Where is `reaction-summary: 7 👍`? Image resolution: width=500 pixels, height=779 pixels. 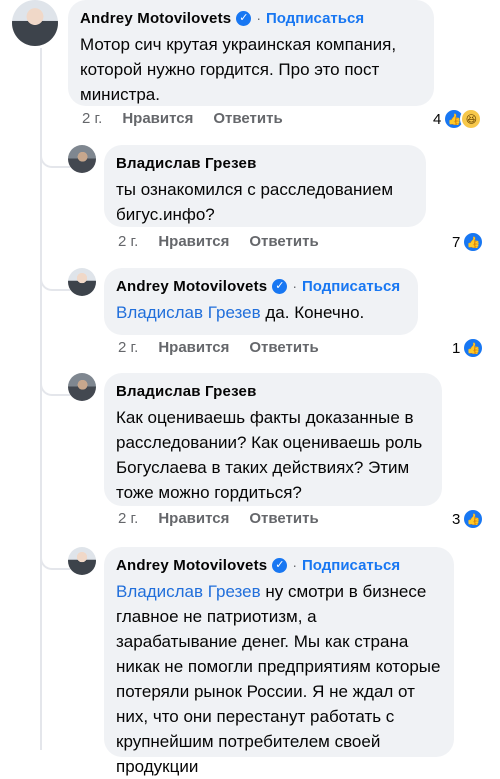 reaction-summary: 7 👍 is located at coordinates (468, 242).